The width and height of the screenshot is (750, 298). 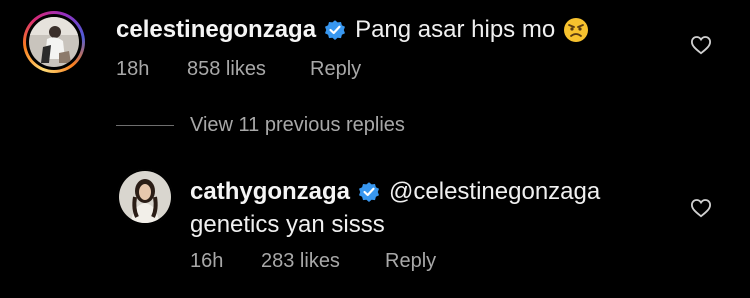 I want to click on username: cathygonzaga, so click(x=270, y=192).